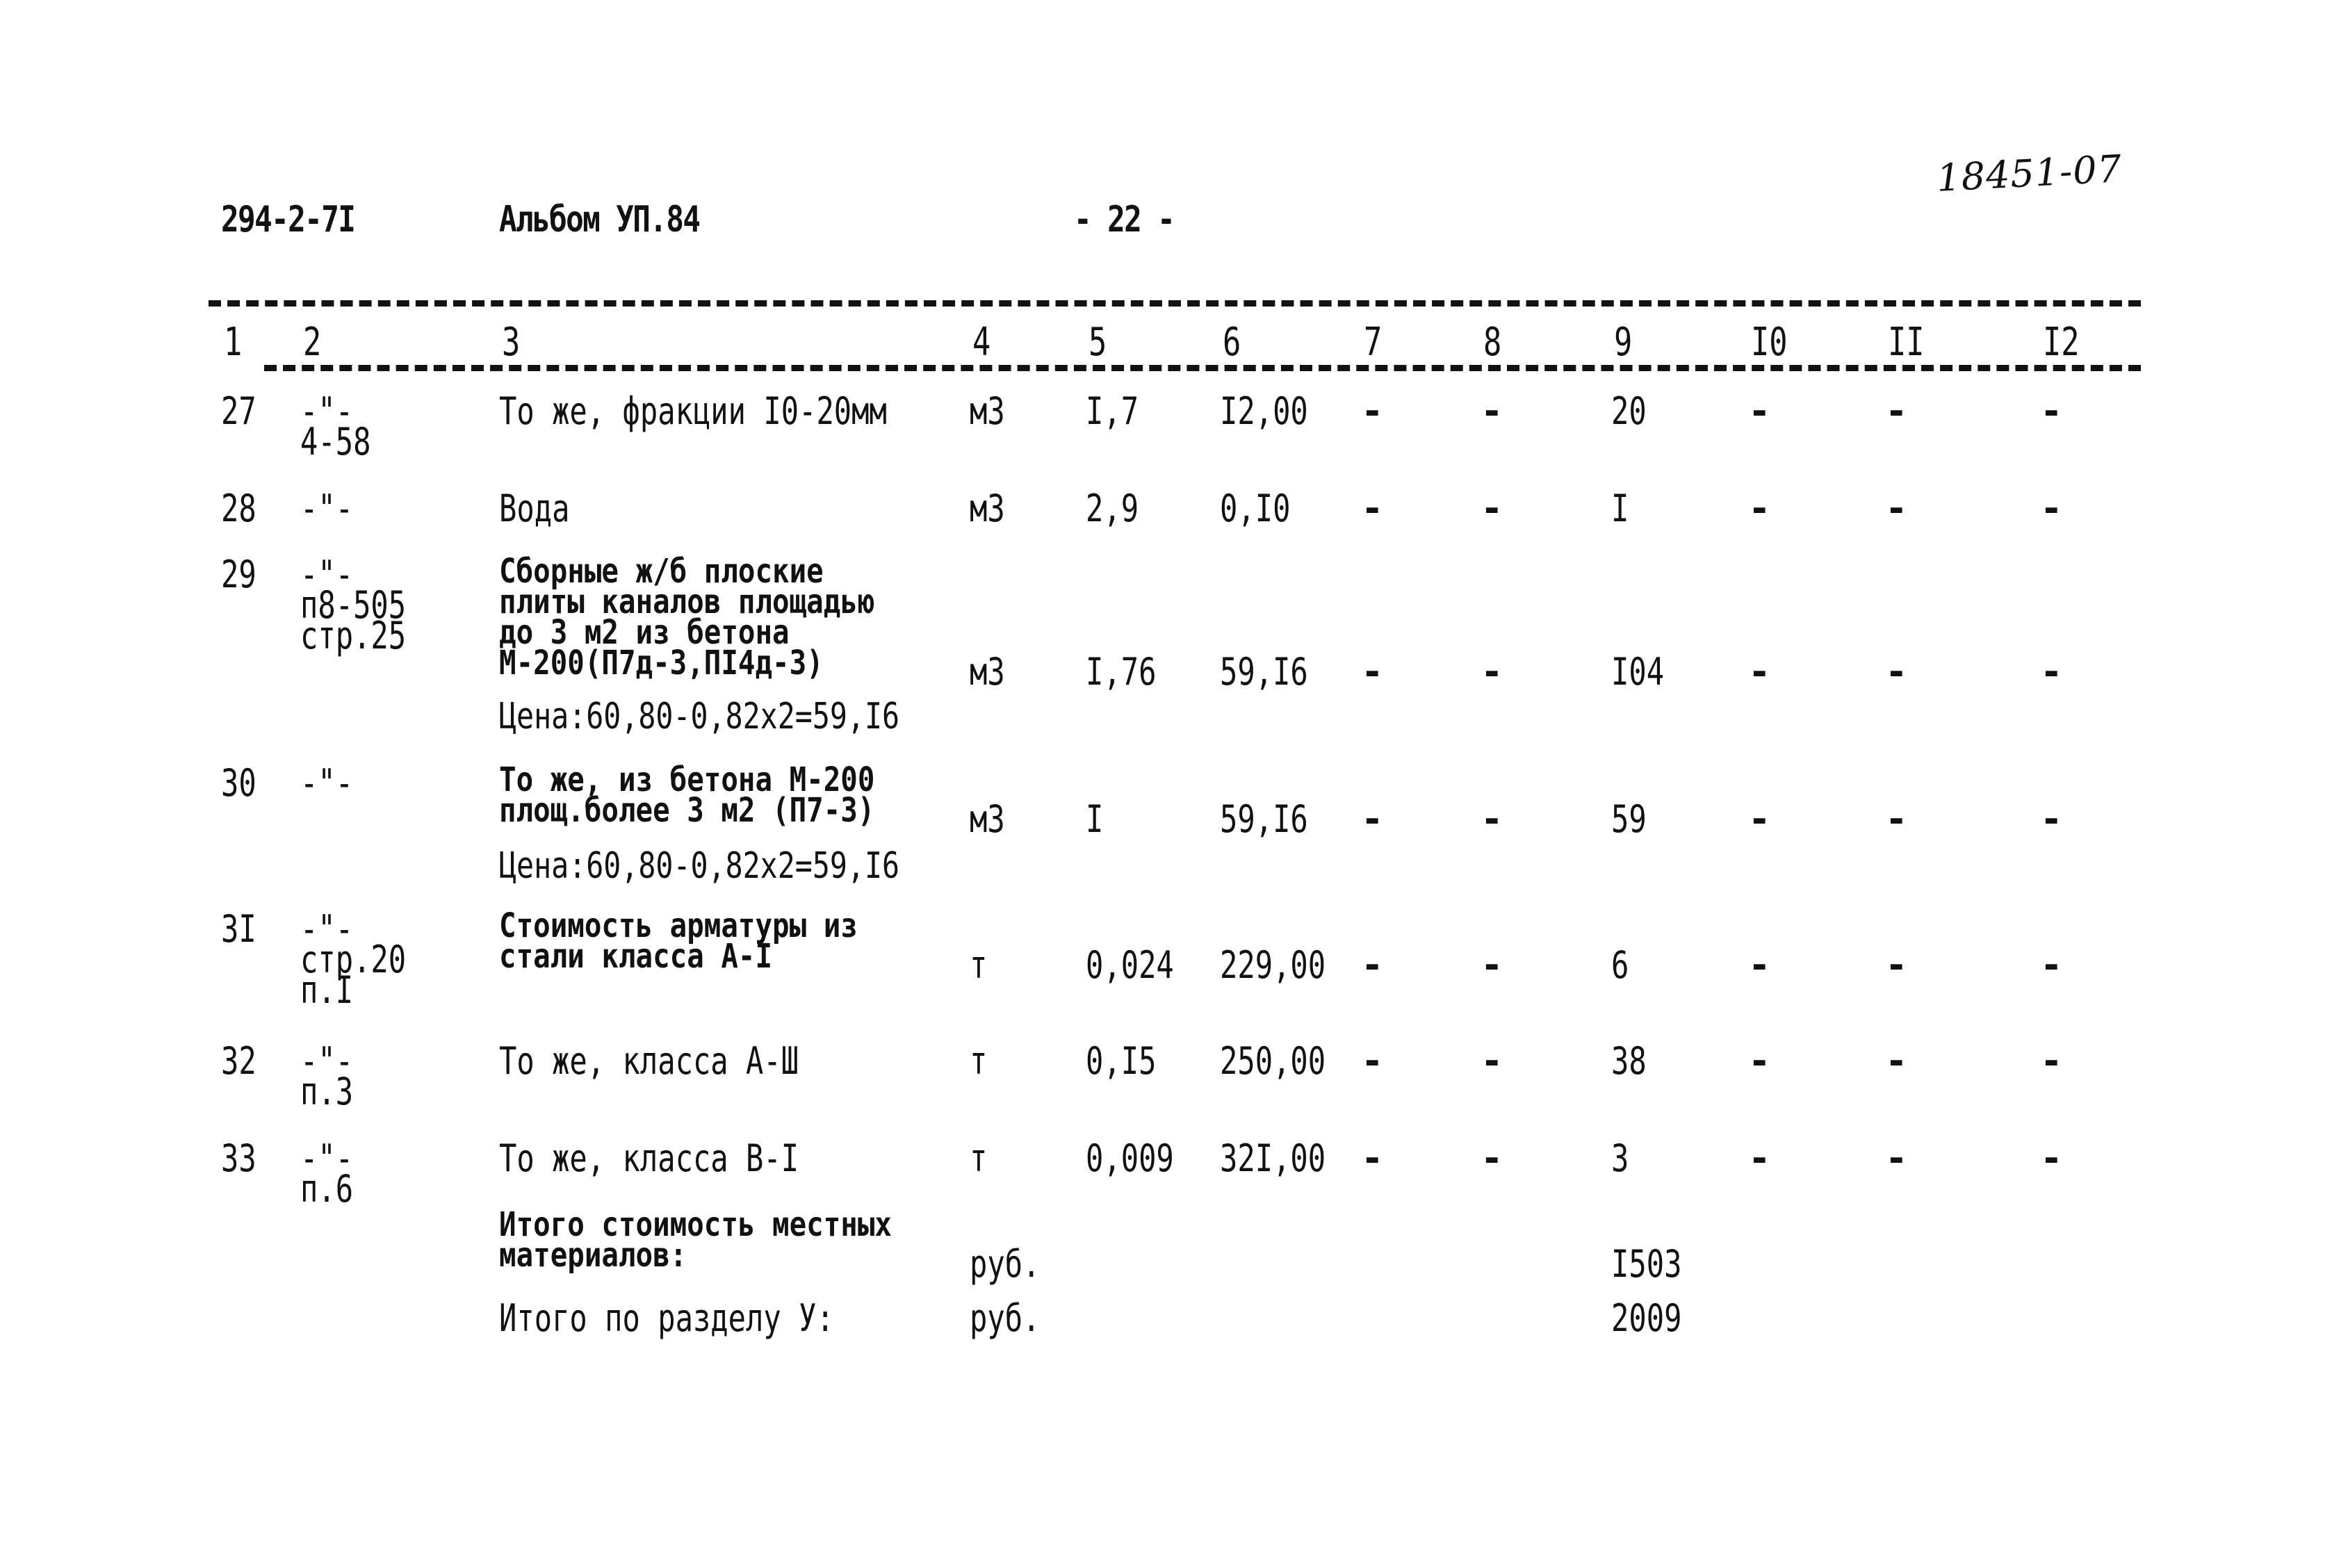 This screenshot has width=2348, height=1568. I want to click on row-quantity: 0,I5, so click(1121, 1061).